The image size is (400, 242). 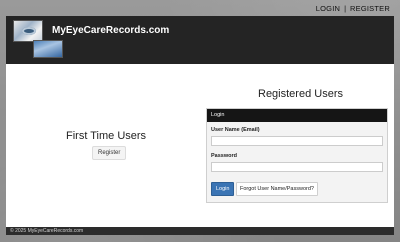 I want to click on login-panel-title: Login, so click(x=297, y=115).